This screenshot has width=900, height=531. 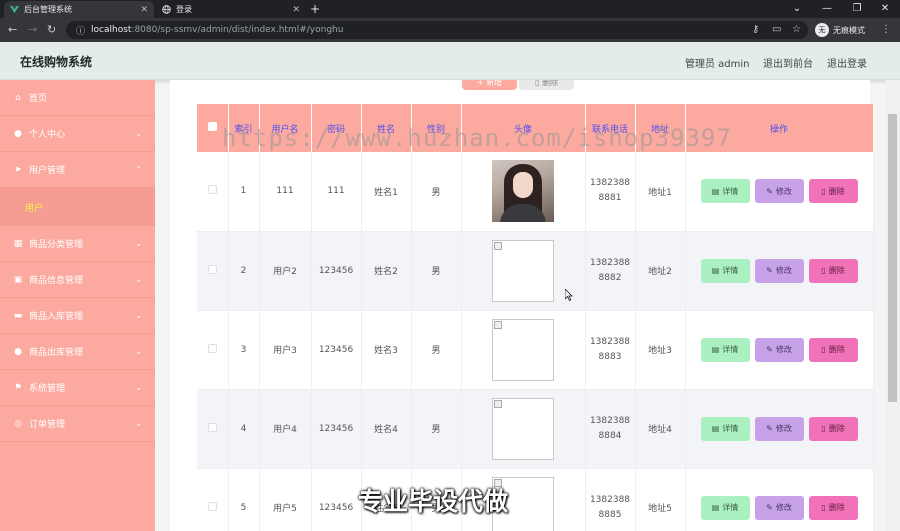 What do you see at coordinates (79, 9) in the screenshot?
I see `browser-tab-admin: 后台管理系统 ✕` at bounding box center [79, 9].